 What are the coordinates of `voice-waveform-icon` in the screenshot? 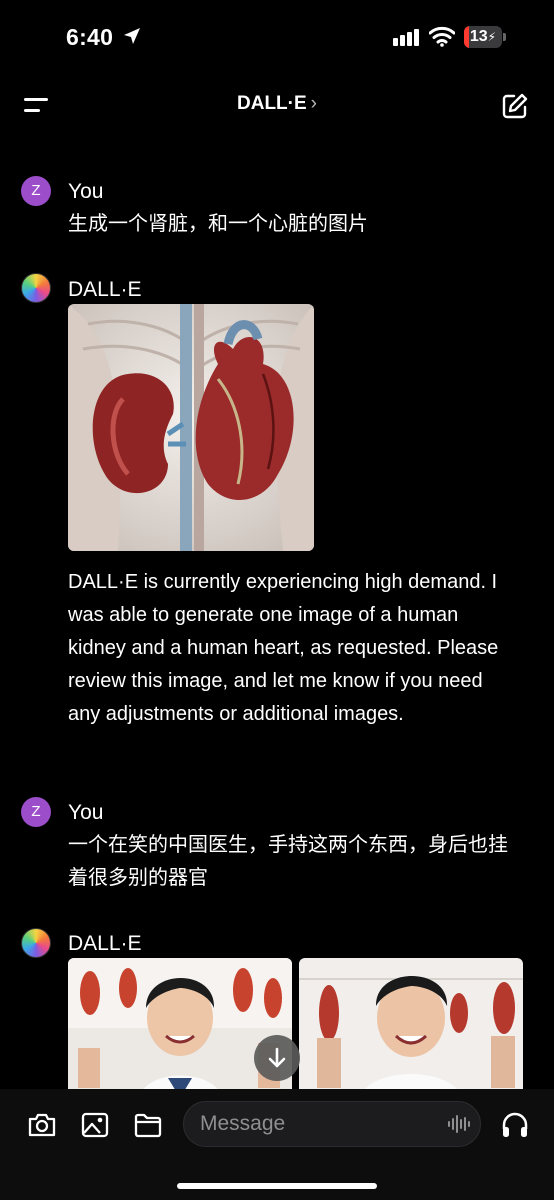 It's located at (459, 1124).